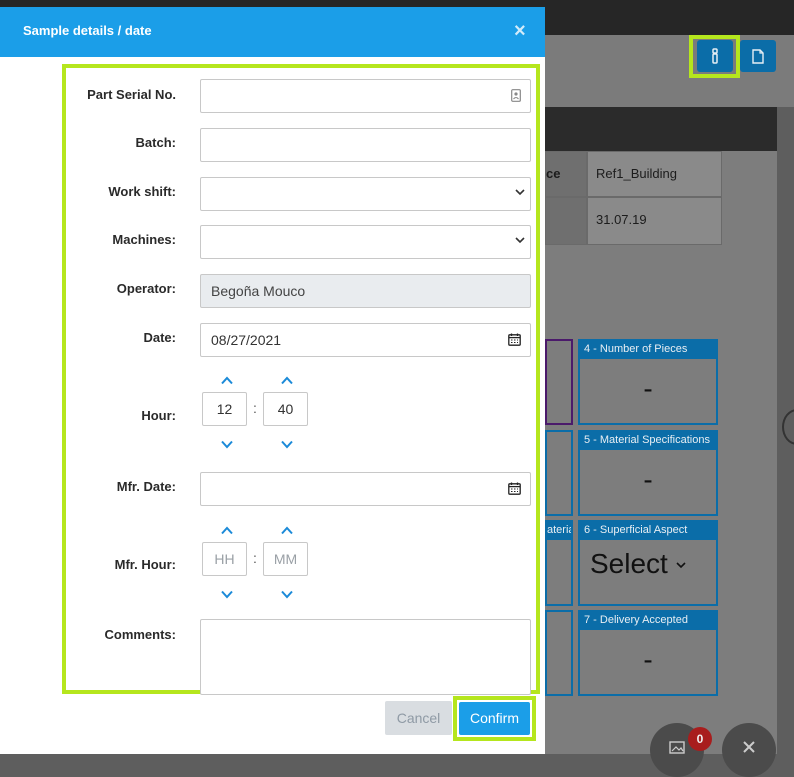 The image size is (794, 777). Describe the element at coordinates (654, 174) in the screenshot. I see `bg-table-header-ref: Ref1_Building` at that location.